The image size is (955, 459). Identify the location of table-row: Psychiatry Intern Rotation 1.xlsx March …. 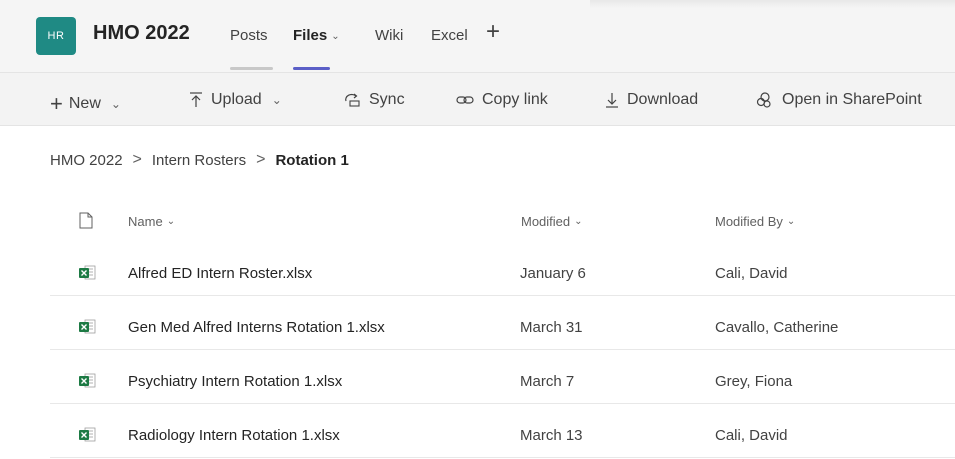
(502, 382).